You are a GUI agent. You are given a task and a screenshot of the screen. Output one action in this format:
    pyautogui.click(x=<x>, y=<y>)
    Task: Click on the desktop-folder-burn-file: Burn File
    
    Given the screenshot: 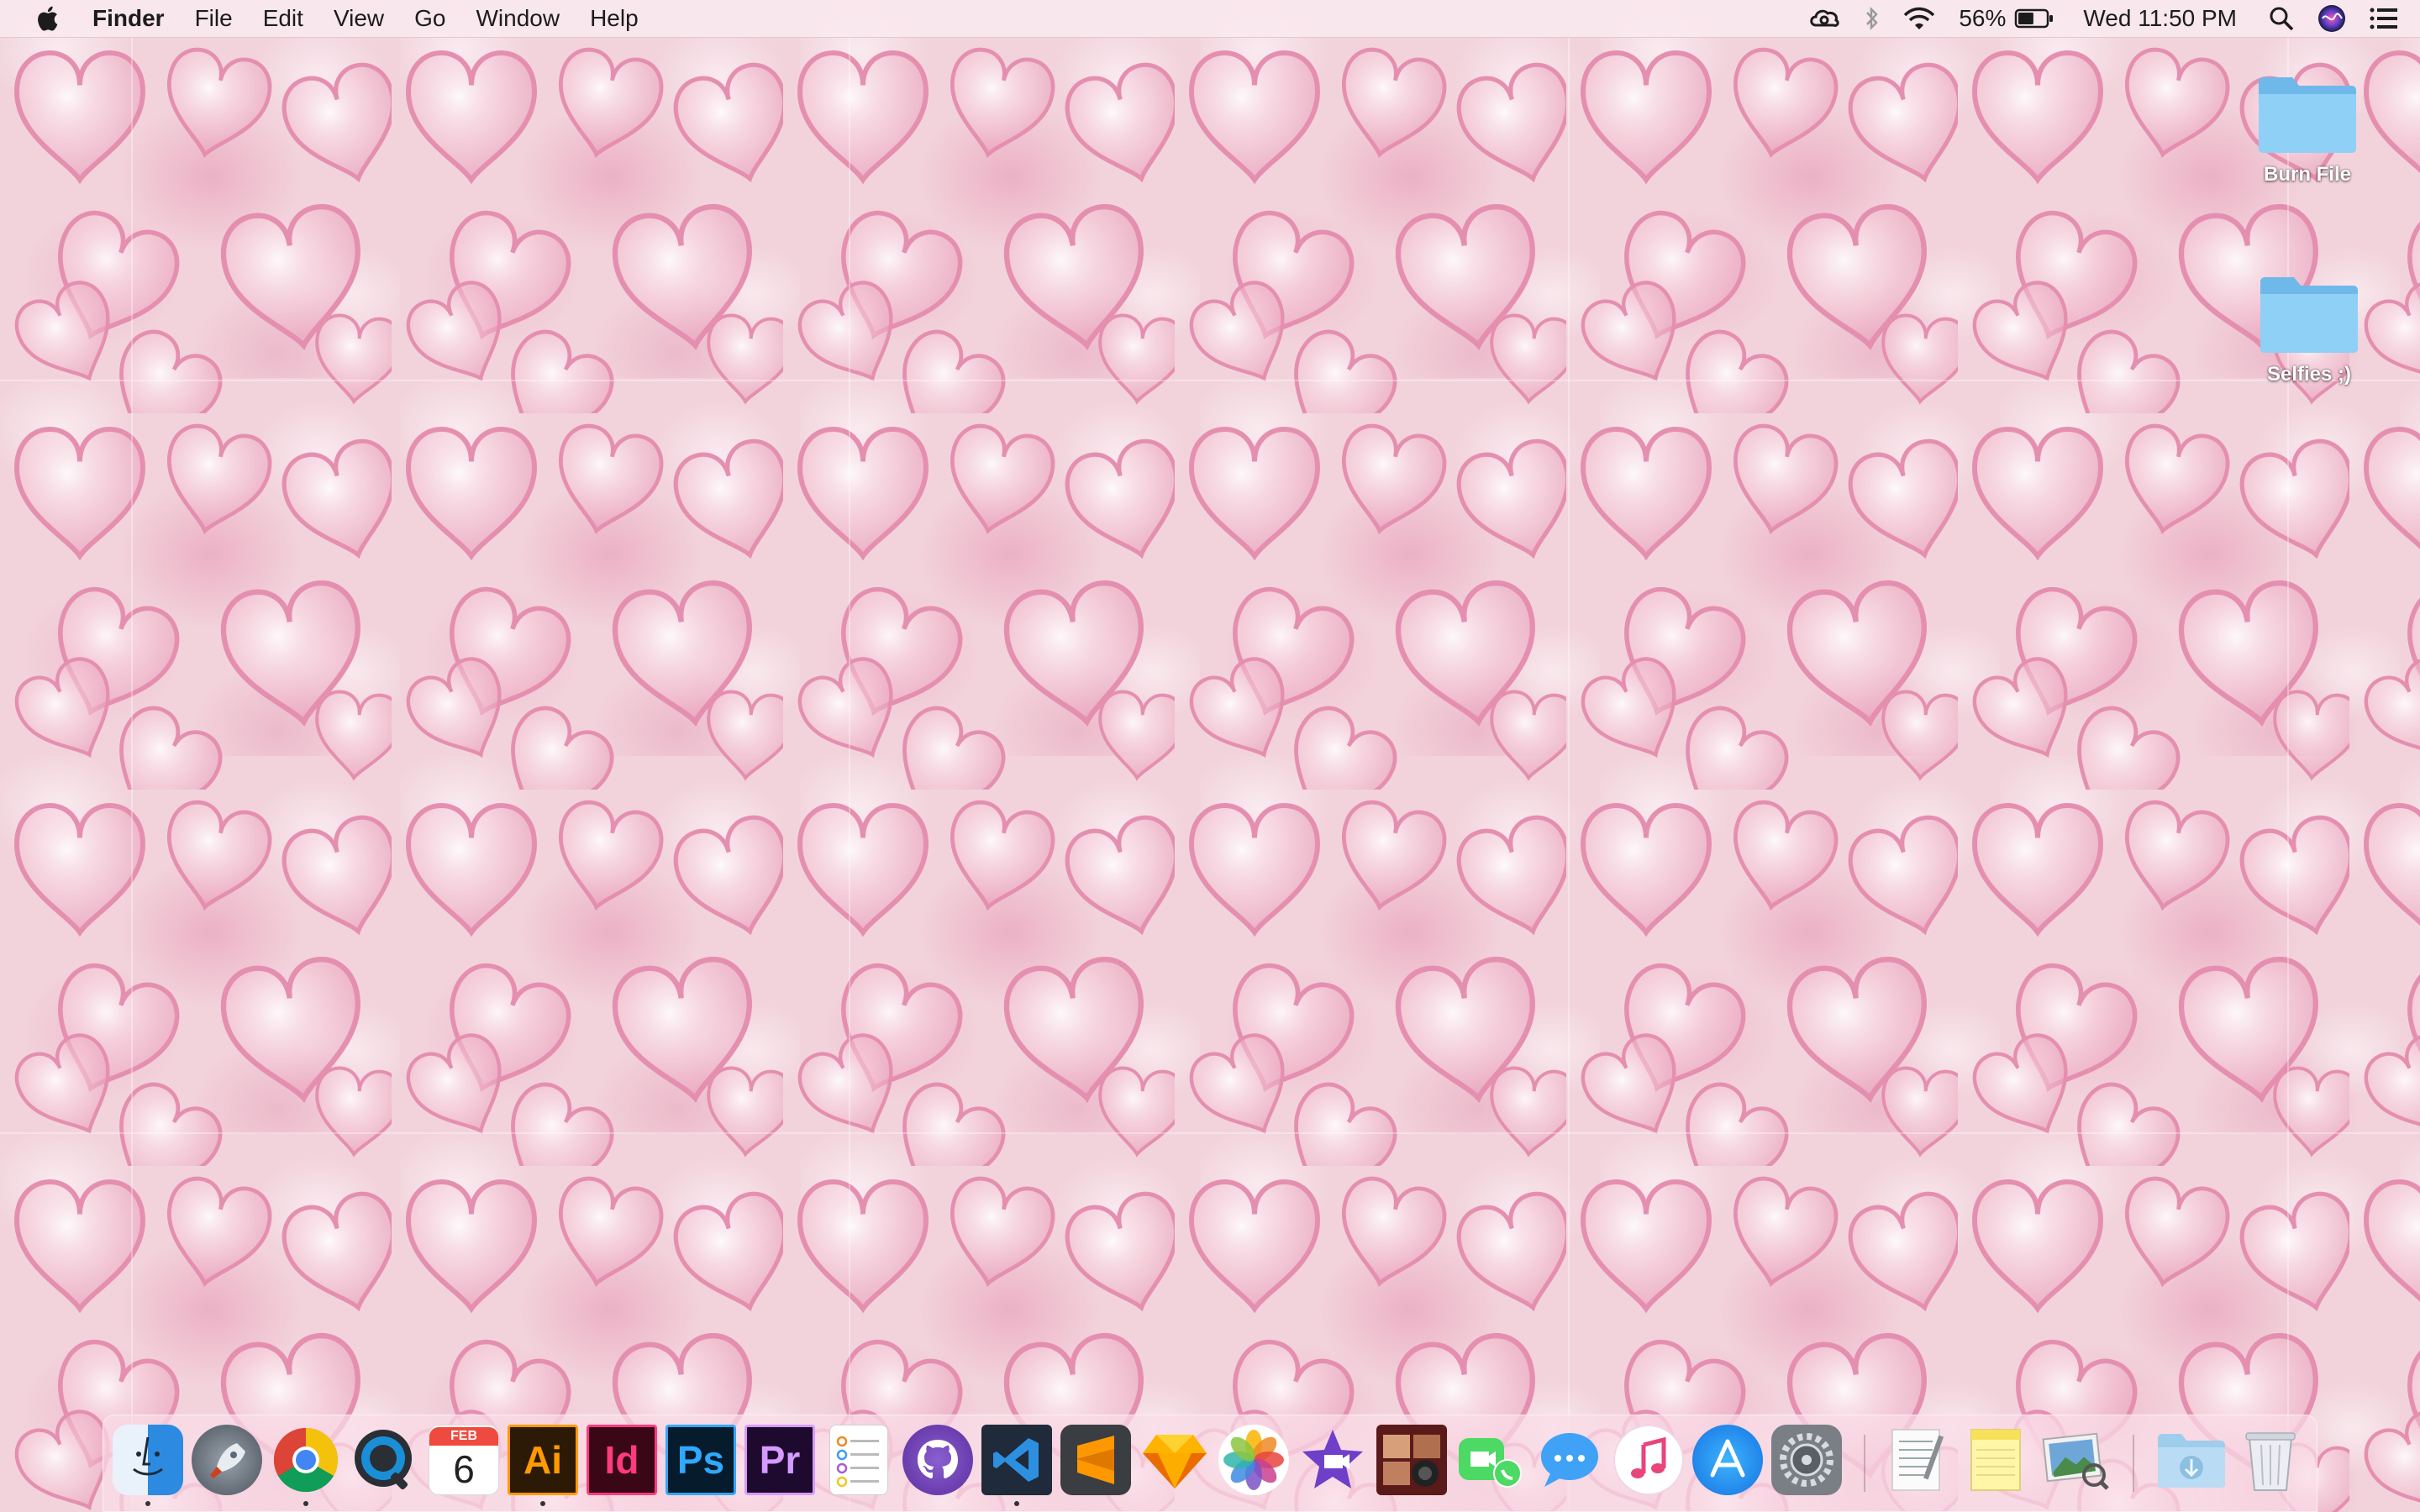 What is the action you would take?
    pyautogui.click(x=2307, y=128)
    